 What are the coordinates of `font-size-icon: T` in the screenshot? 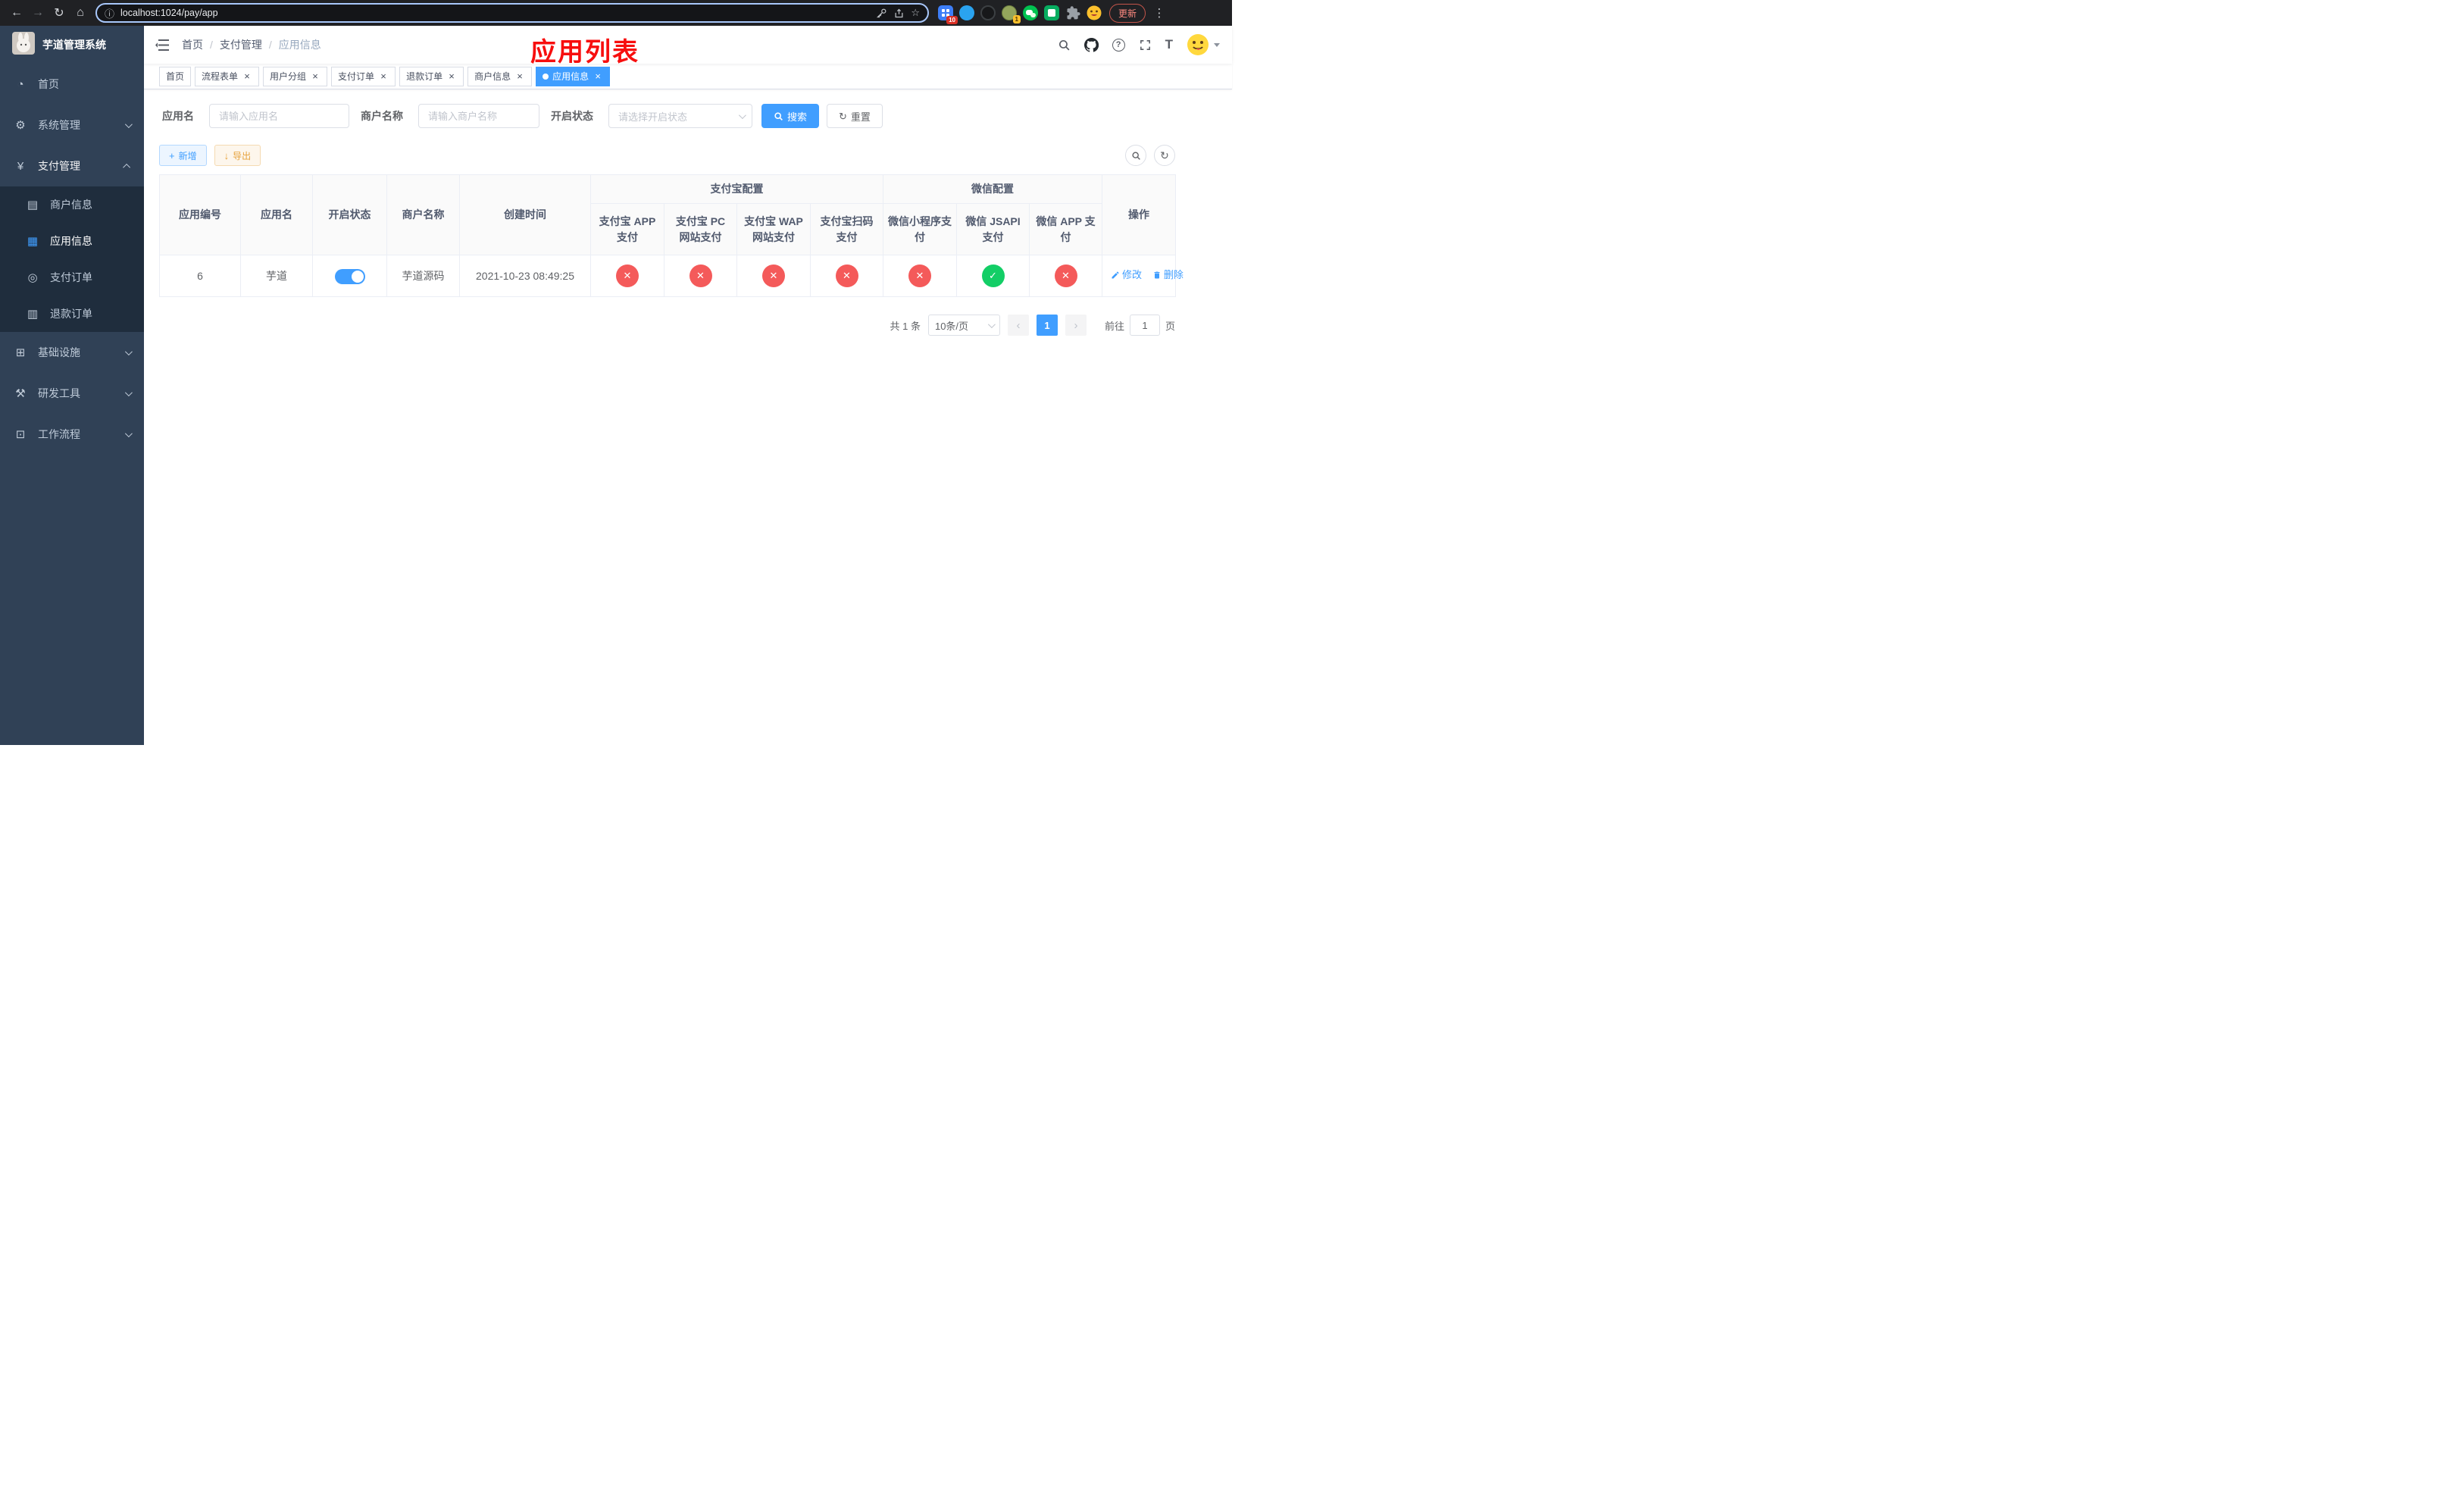 It's located at (1169, 44).